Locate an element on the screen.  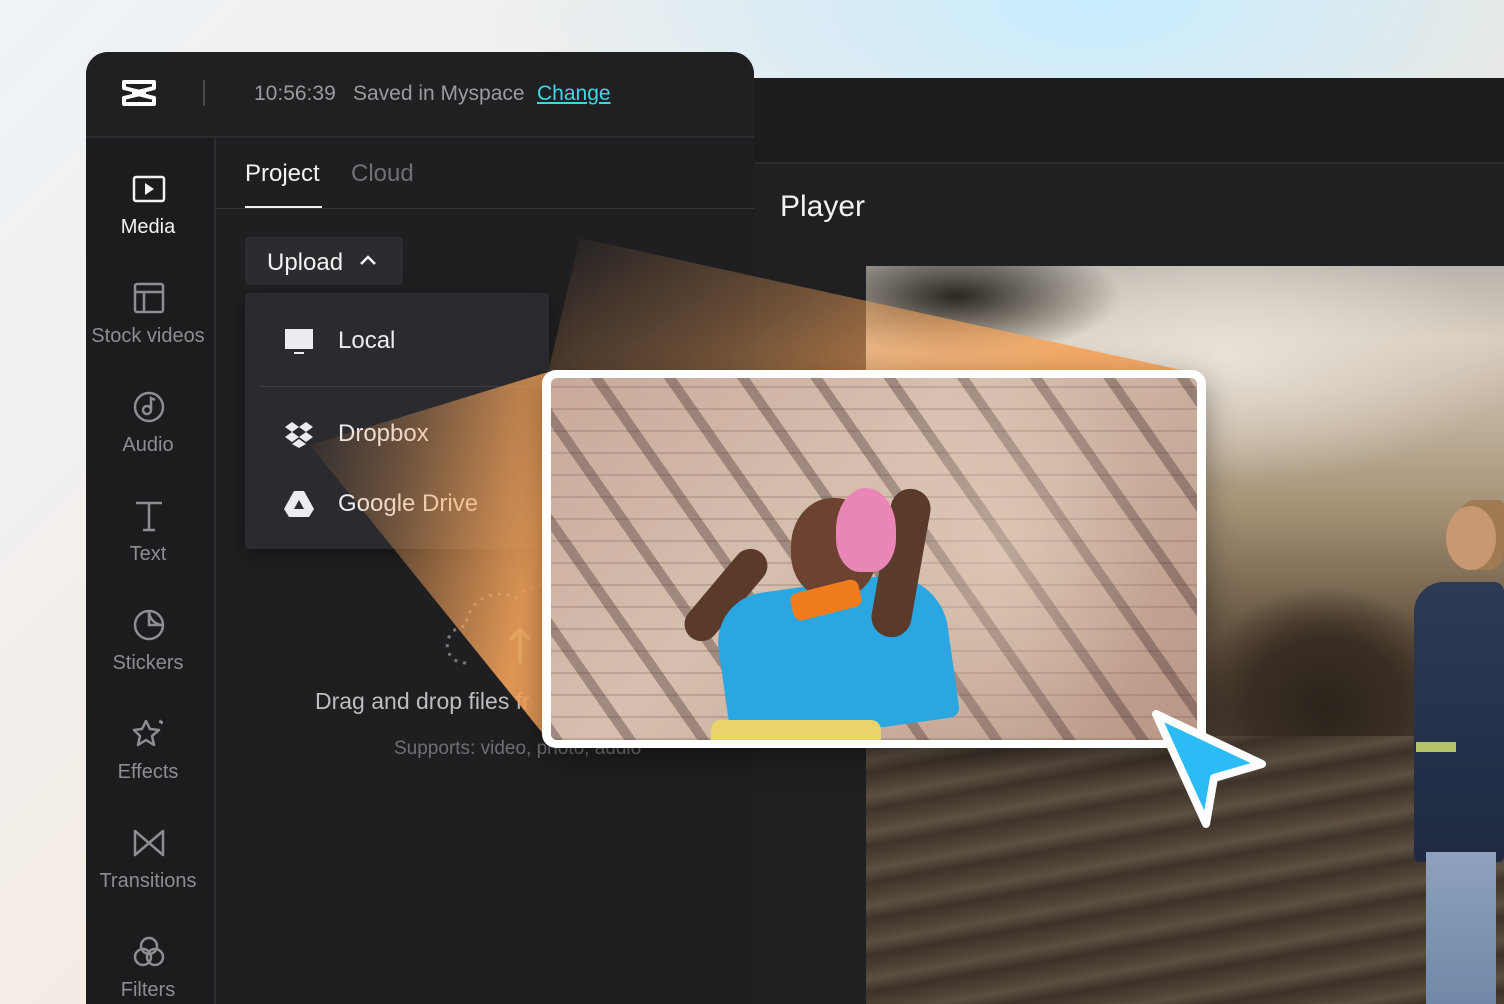
upload-menu-item-local: Local is located at coordinates (397, 341).